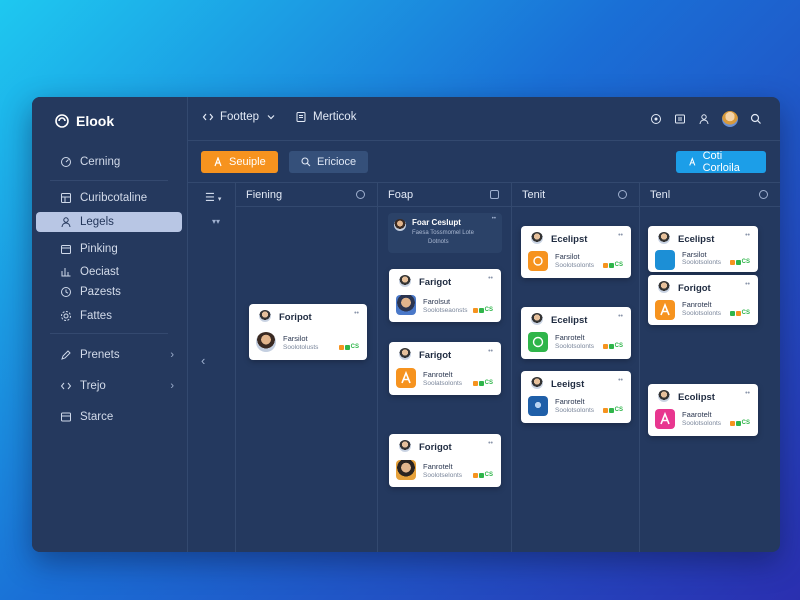 This screenshot has height=600, width=800. I want to click on chevron-left-icon: ‹, so click(203, 360).